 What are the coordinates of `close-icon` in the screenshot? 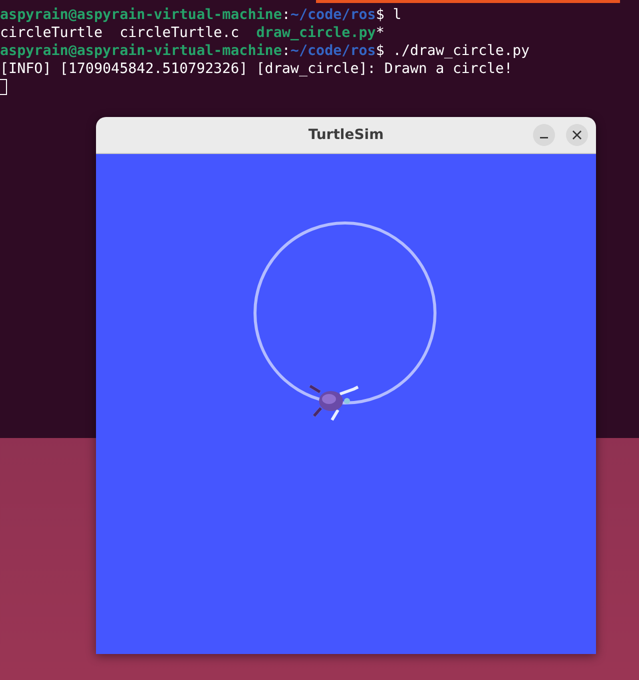 It's located at (577, 135).